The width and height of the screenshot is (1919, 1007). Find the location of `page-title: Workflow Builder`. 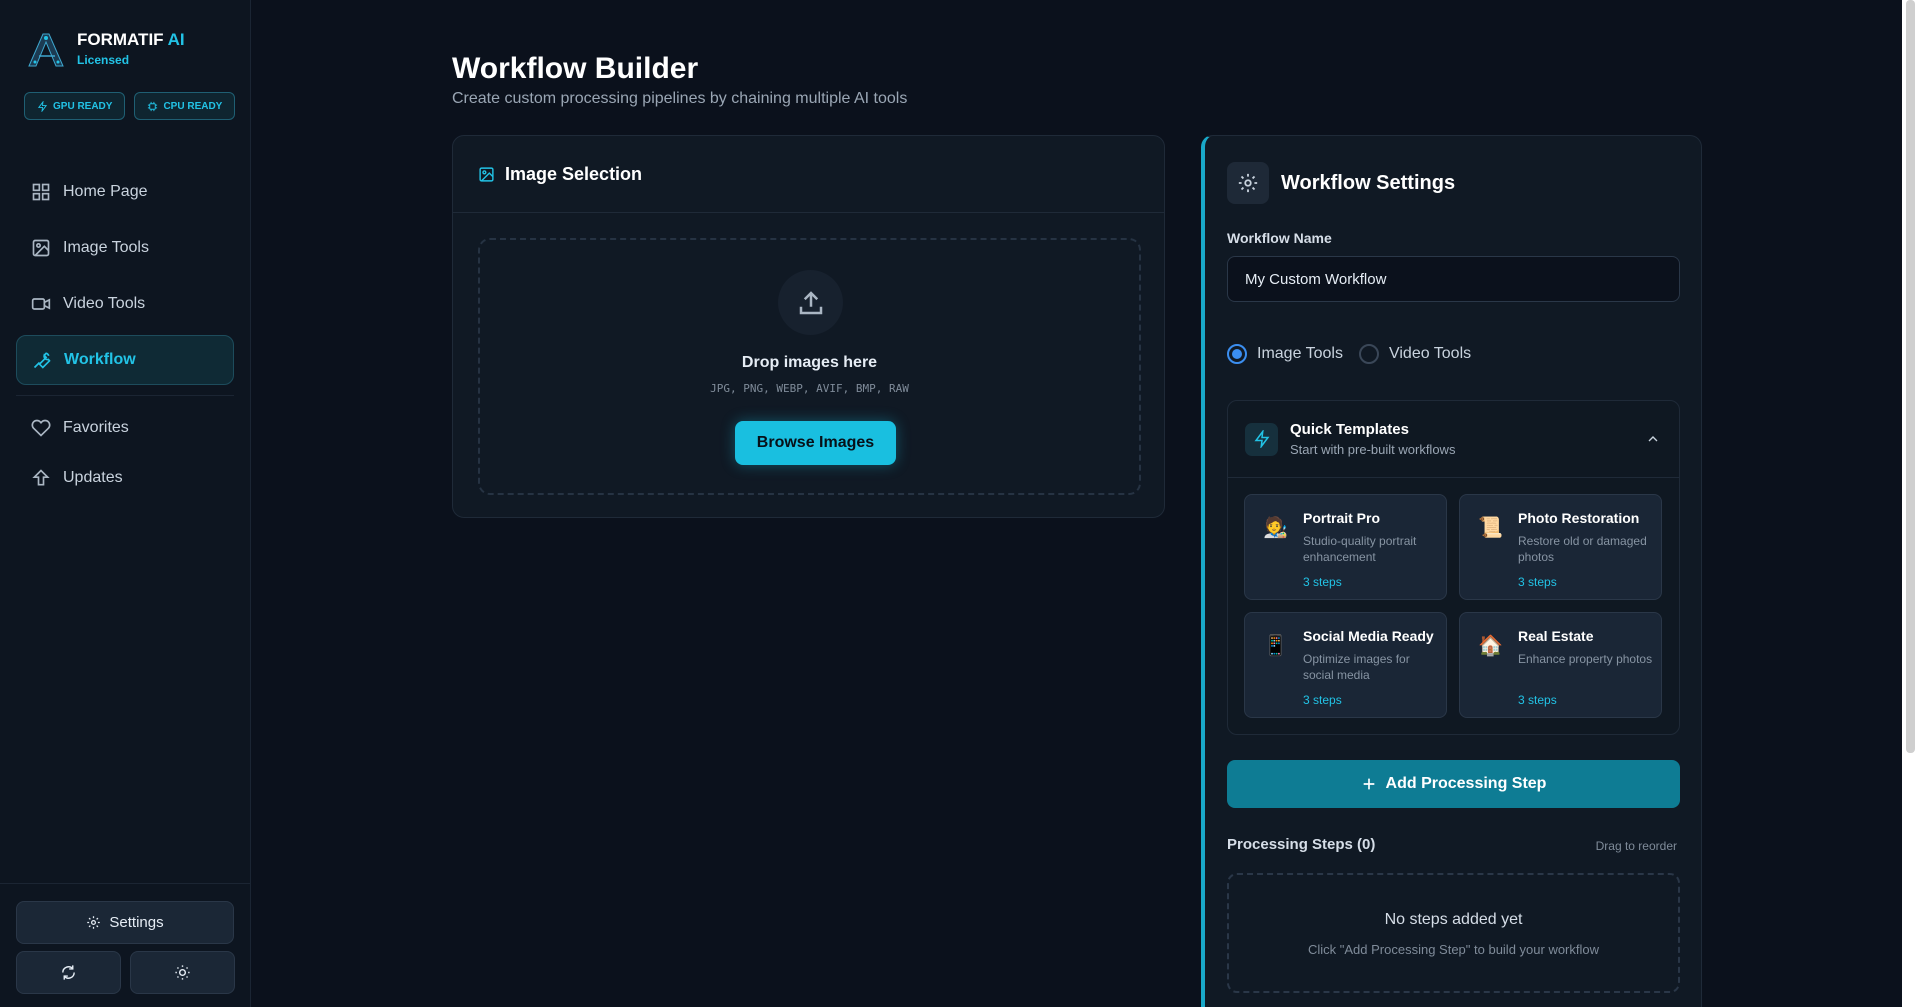

page-title: Workflow Builder is located at coordinates (575, 68).